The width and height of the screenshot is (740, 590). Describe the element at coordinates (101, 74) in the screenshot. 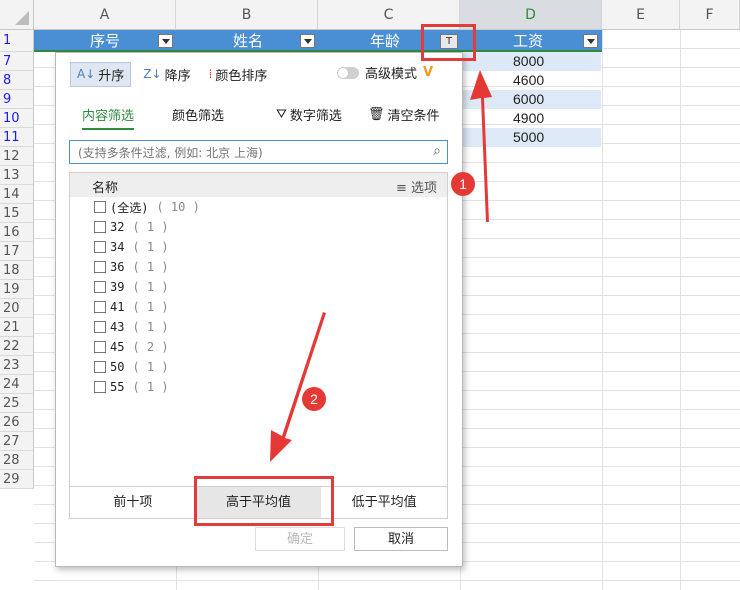

I see `sort-ascending-button: A↓ 升序` at that location.